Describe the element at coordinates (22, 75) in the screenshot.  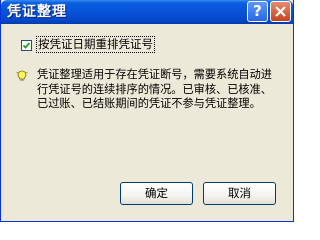
I see `lightbulb-icon` at that location.